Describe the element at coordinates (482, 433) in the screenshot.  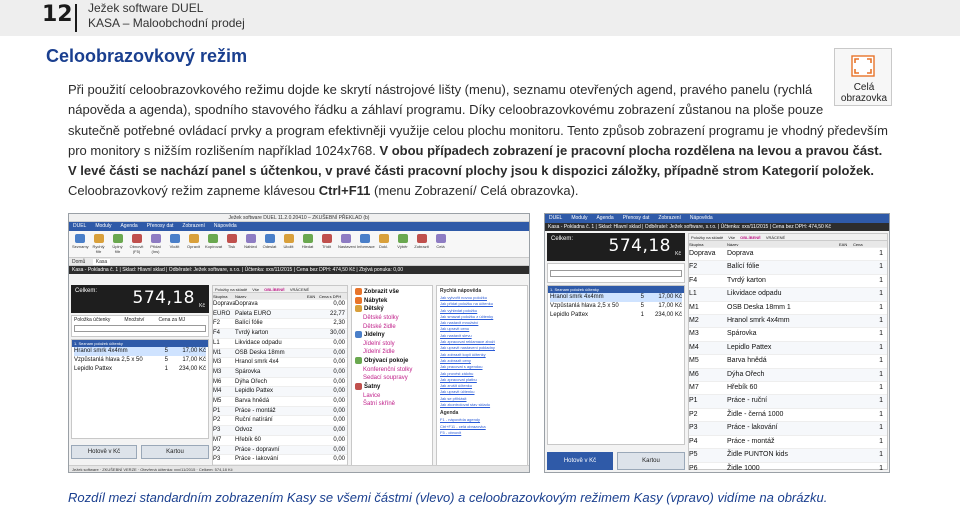
I see `agenda-link: F5 - obnovit` at that location.